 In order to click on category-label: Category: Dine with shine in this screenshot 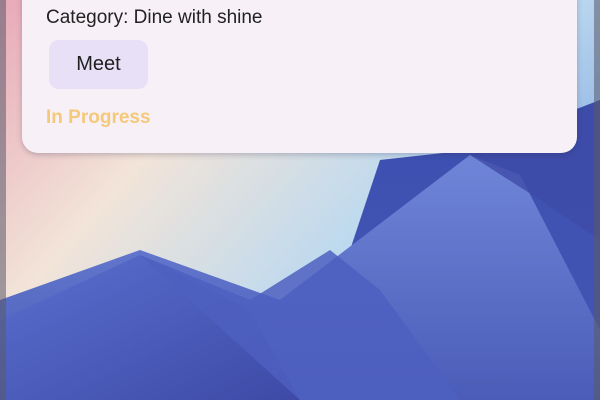, I will do `click(154, 17)`.